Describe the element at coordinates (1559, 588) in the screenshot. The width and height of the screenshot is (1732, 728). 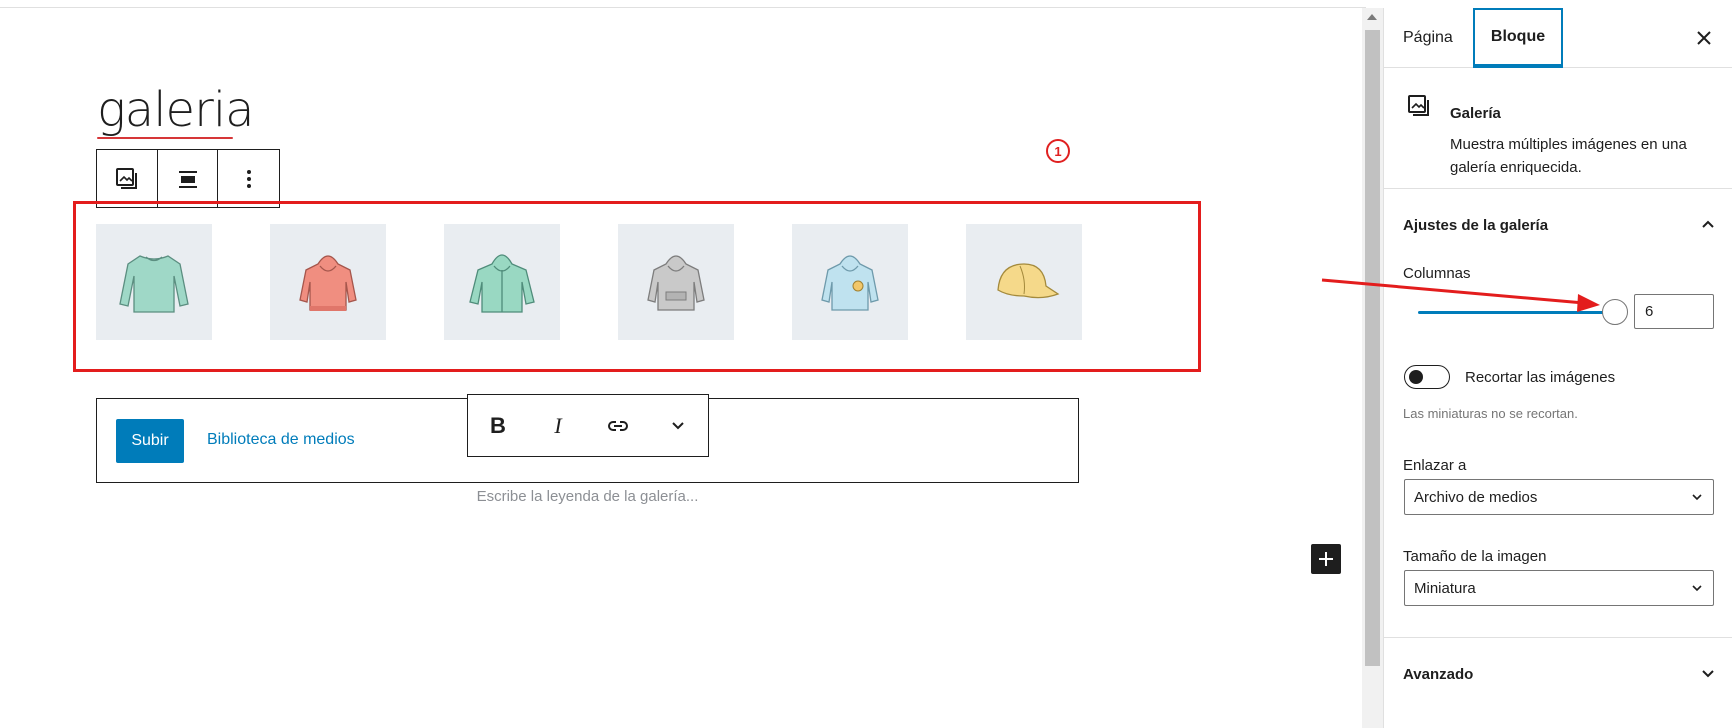
I see `image-size-select: Miniatura` at that location.